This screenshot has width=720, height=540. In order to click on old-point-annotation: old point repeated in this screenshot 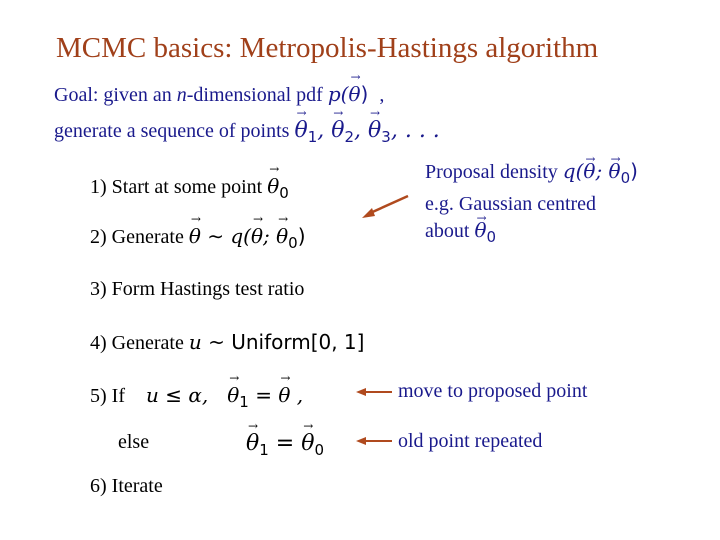, I will do `click(470, 441)`.